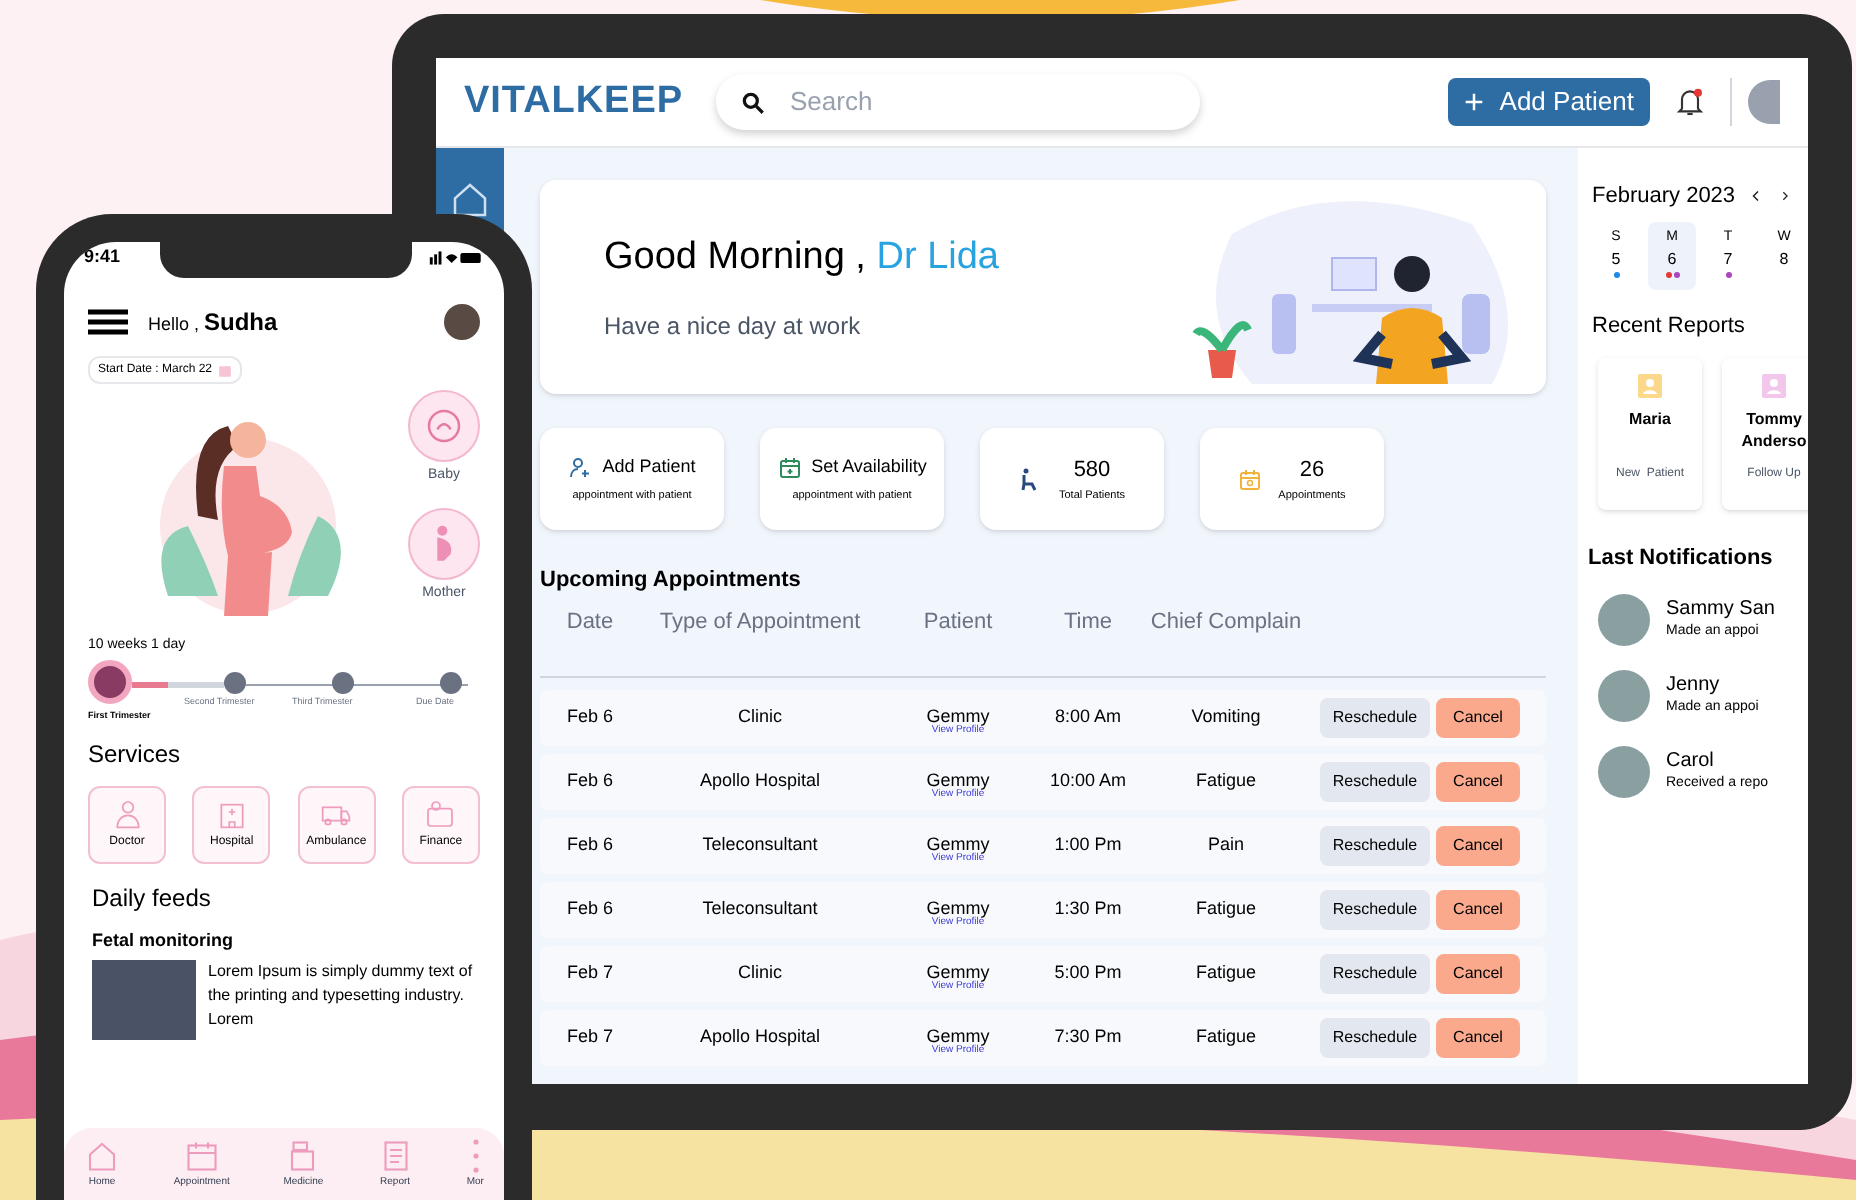  What do you see at coordinates (753, 102) in the screenshot?
I see `search-icon` at bounding box center [753, 102].